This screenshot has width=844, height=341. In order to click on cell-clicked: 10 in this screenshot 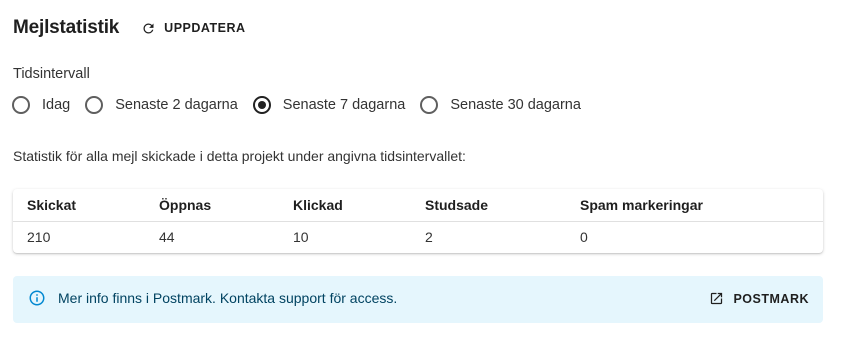, I will do `click(301, 237)`.